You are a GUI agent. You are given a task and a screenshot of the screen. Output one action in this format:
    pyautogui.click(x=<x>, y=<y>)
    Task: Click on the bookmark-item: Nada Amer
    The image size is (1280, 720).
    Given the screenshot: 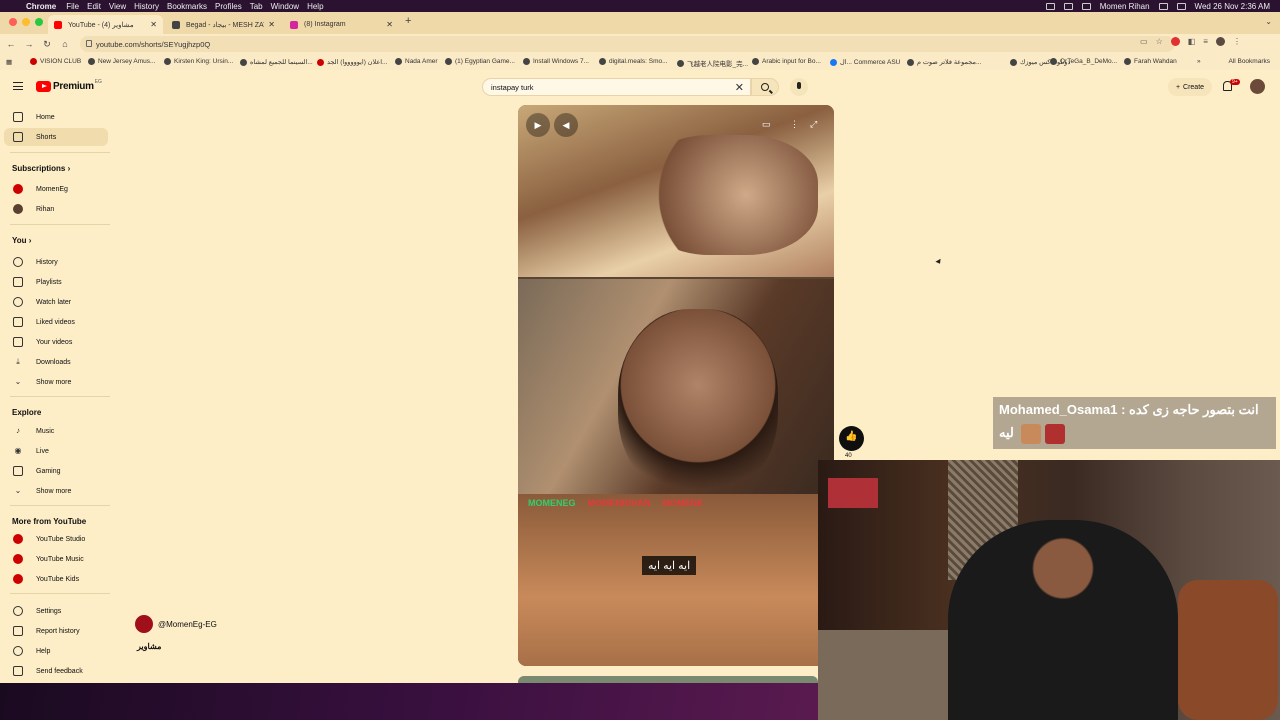 What is the action you would take?
    pyautogui.click(x=416, y=61)
    